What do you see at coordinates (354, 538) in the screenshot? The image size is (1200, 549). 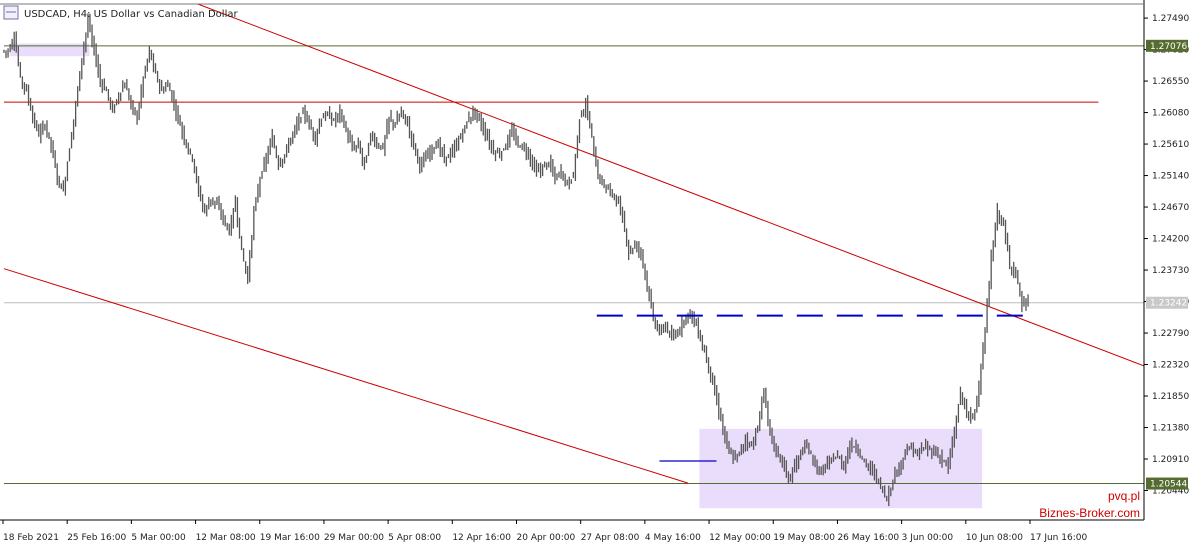 I see `x-tick-label: 29 Mar 00:00` at bounding box center [354, 538].